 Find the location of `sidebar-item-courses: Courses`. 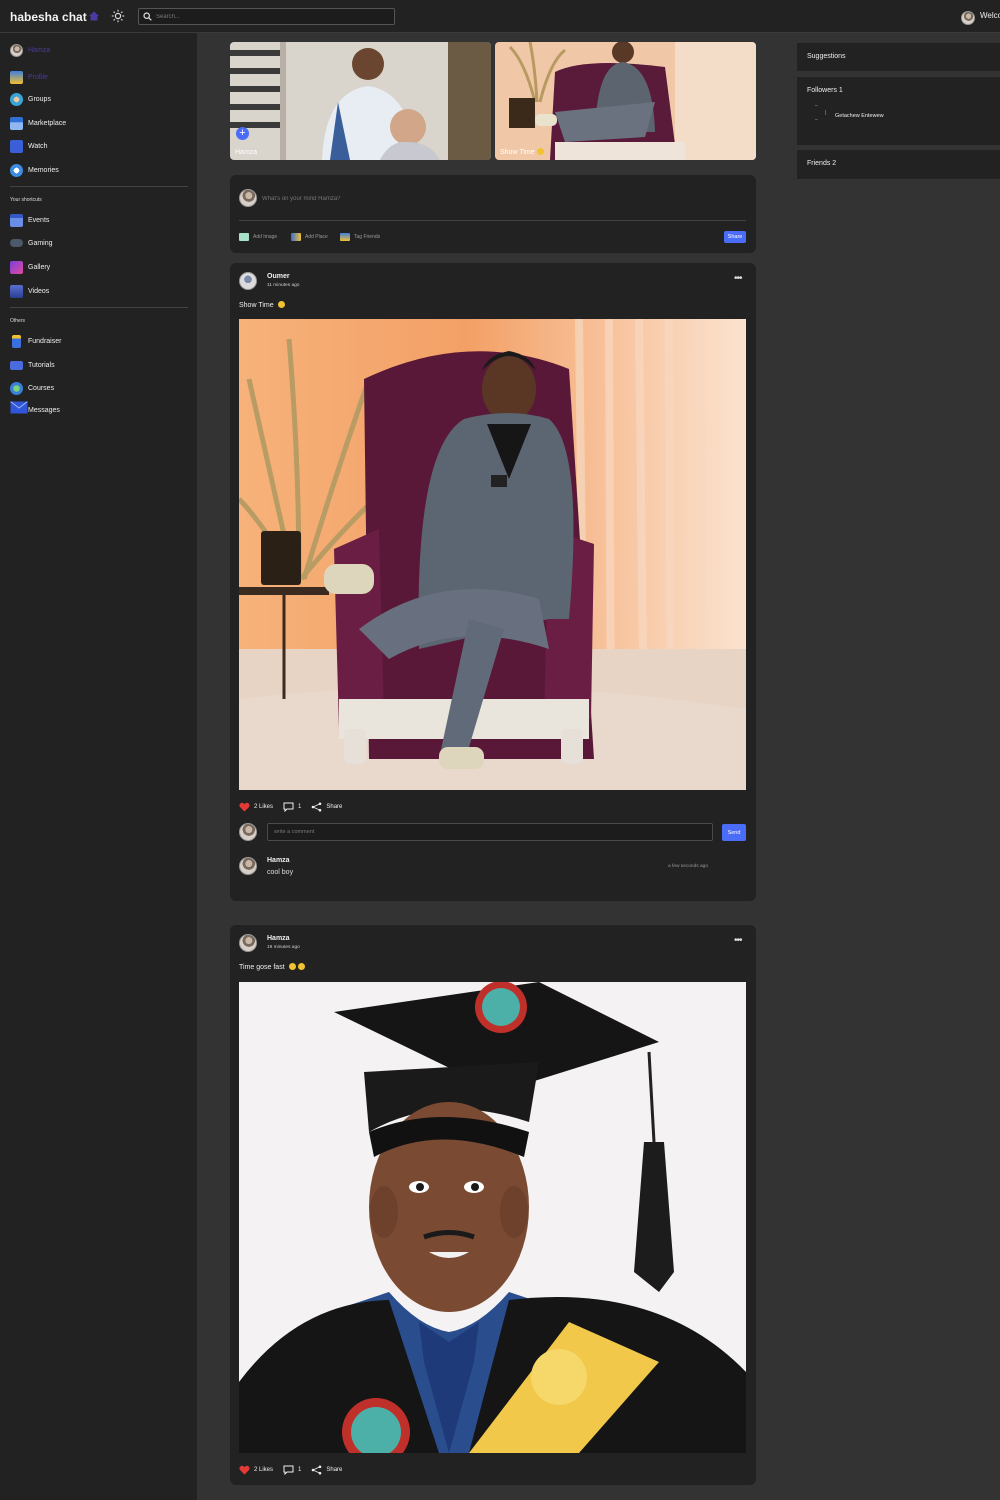

sidebar-item-courses: Courses is located at coordinates (32, 388).